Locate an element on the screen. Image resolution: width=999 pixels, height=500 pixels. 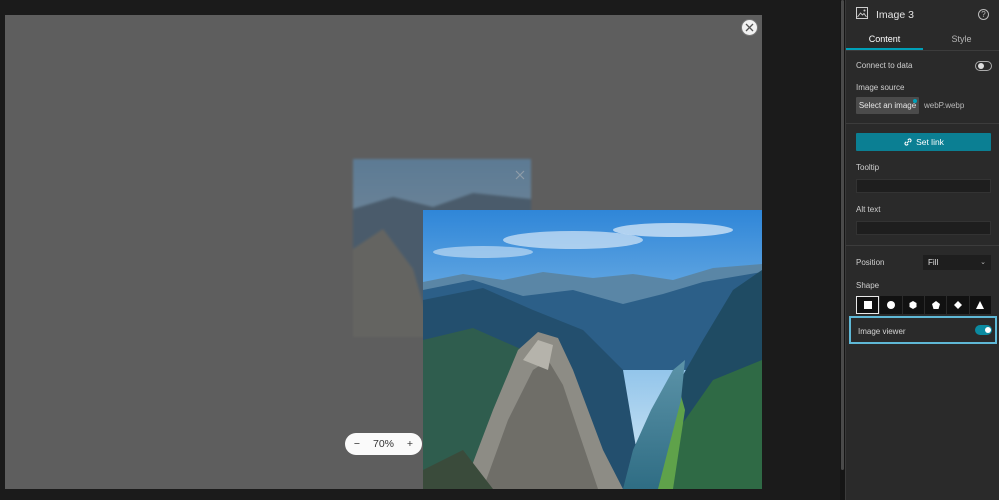
shape-triangle-option is located at coordinates (980, 305).